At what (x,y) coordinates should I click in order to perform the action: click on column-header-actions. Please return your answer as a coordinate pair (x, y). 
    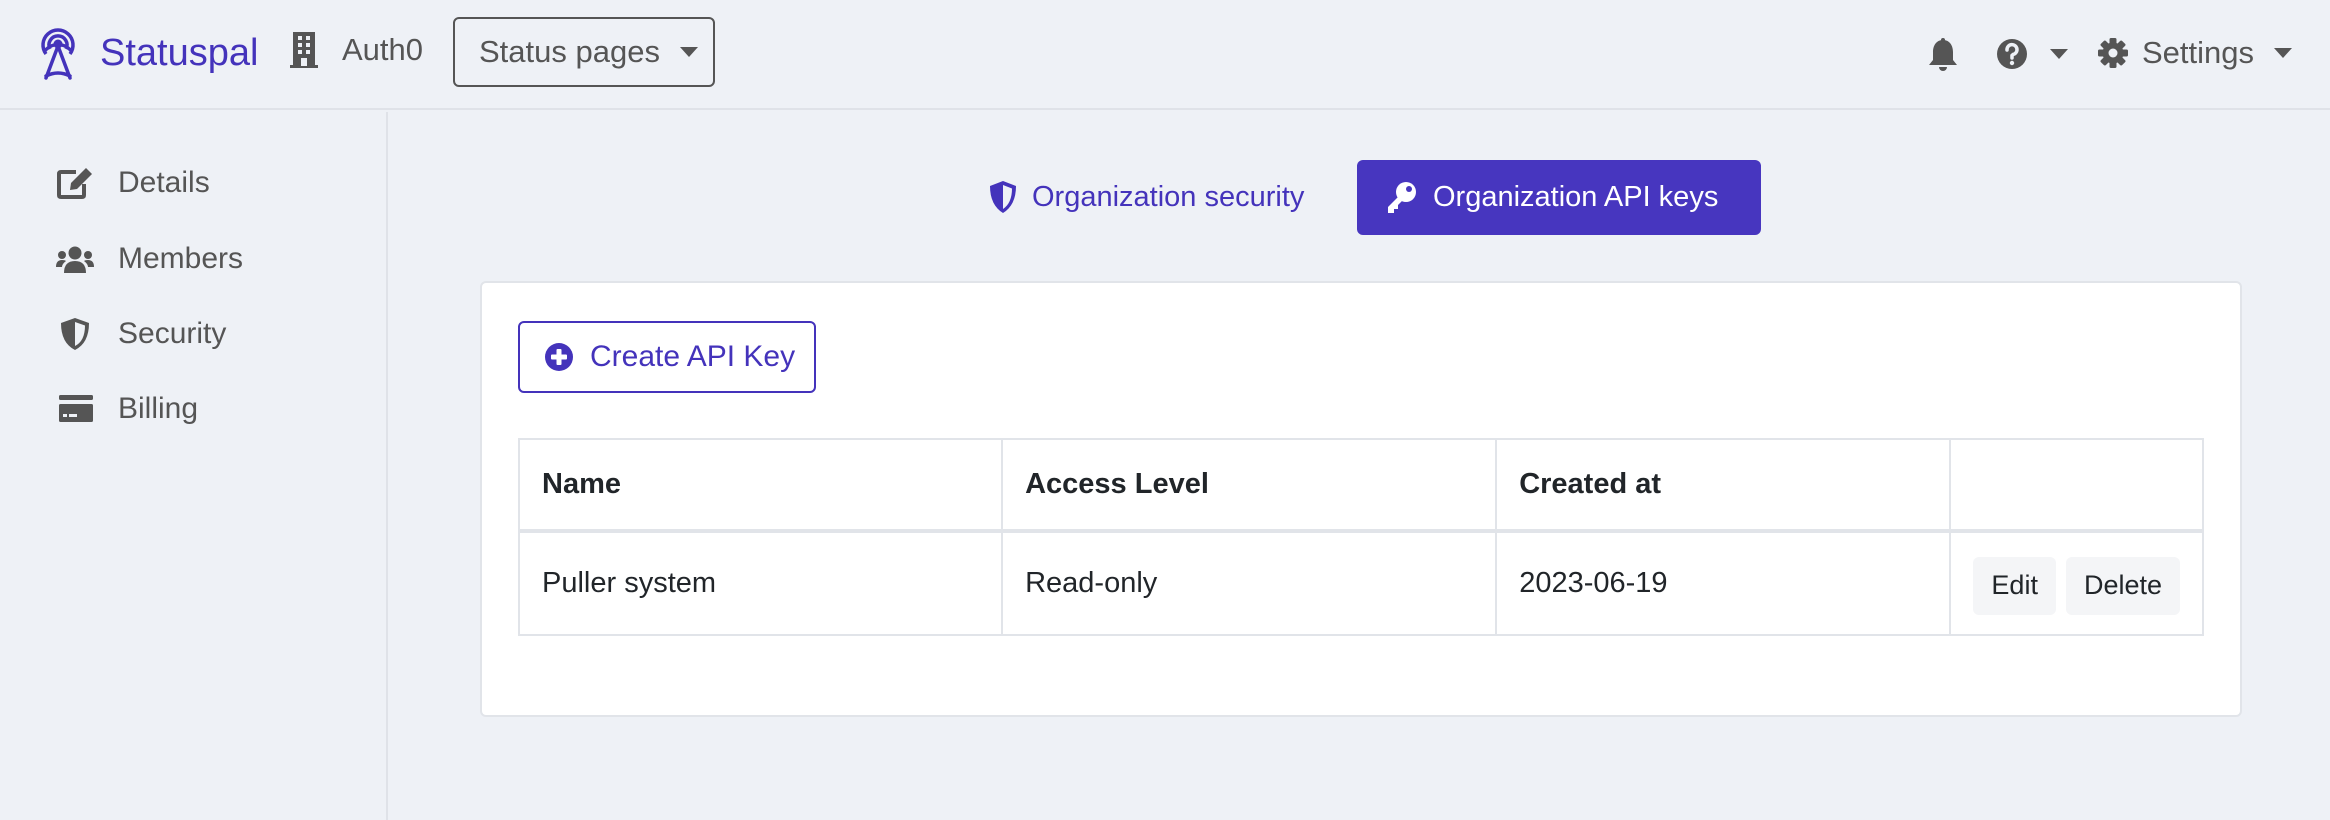
    Looking at the image, I should click on (2076, 485).